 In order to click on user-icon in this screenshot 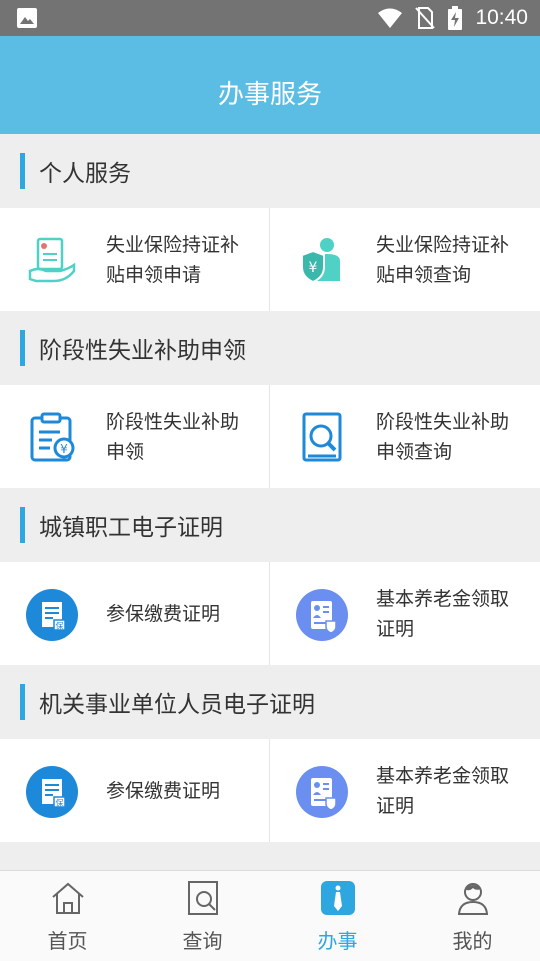, I will do `click(472, 899)`.